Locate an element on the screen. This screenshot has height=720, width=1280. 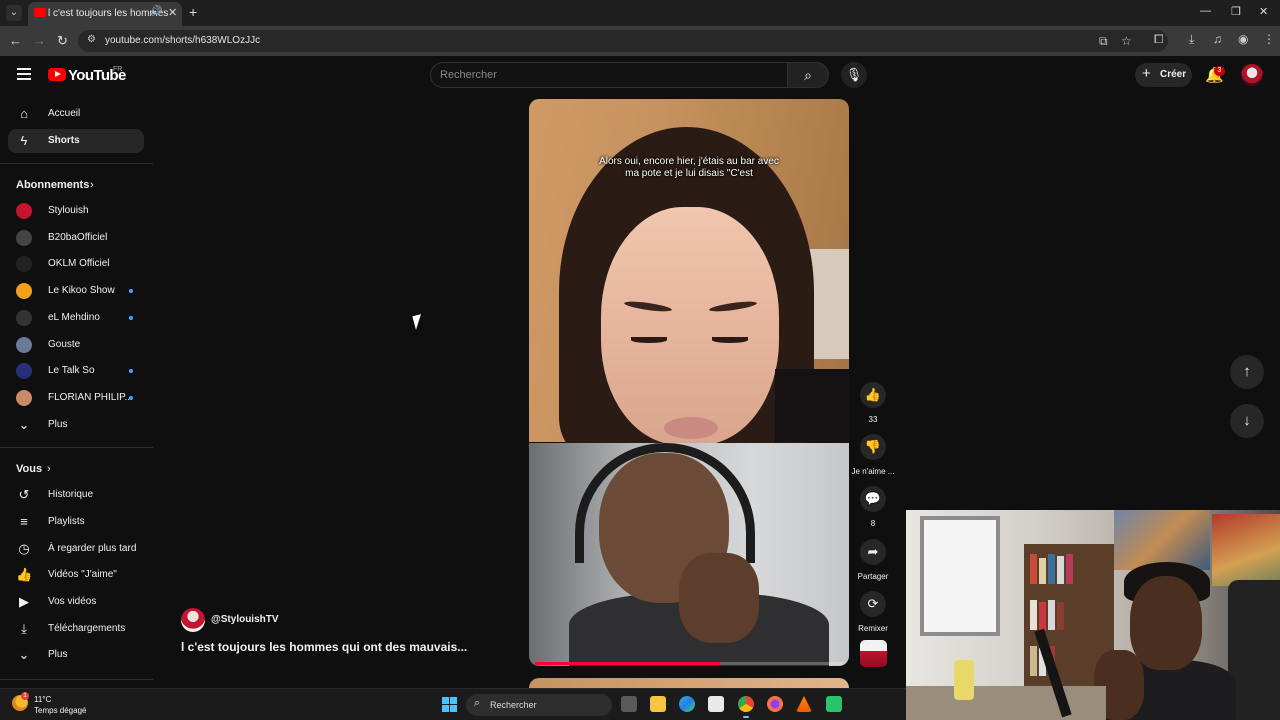
like-count: 33 is located at coordinates (873, 419).